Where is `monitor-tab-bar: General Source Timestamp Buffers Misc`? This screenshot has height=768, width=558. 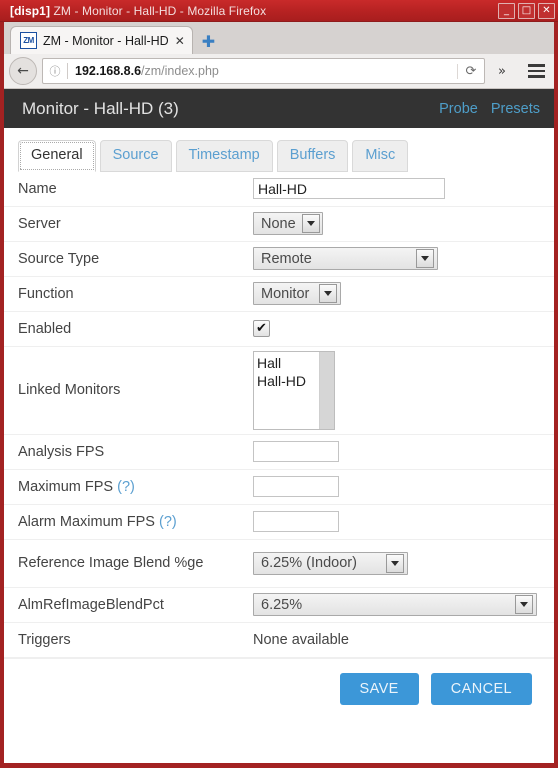 monitor-tab-bar: General Source Timestamp Buffers Misc is located at coordinates (279, 150).